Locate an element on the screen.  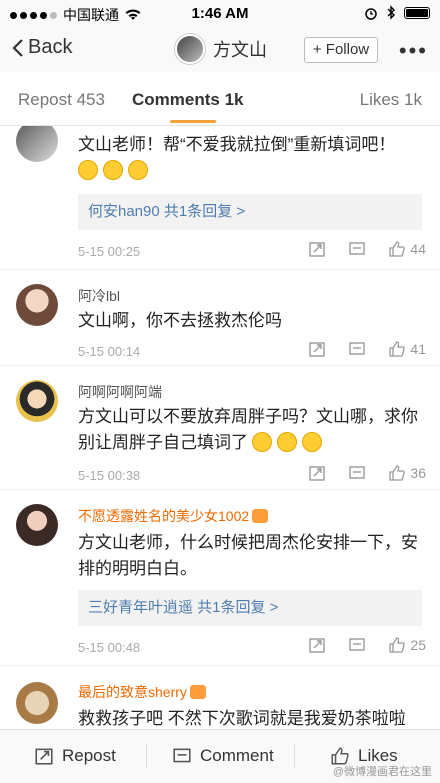
comment-text: 文山老师！帮“不爱我就拉倒”重新填词吧！ is located at coordinates (248, 158).